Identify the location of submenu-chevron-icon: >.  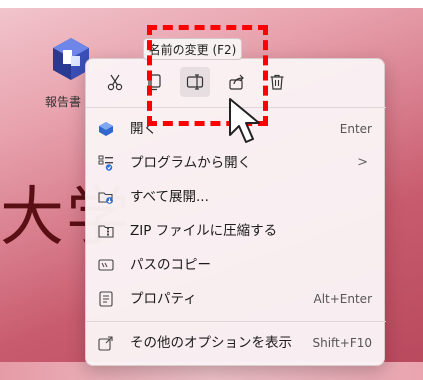
(362, 162).